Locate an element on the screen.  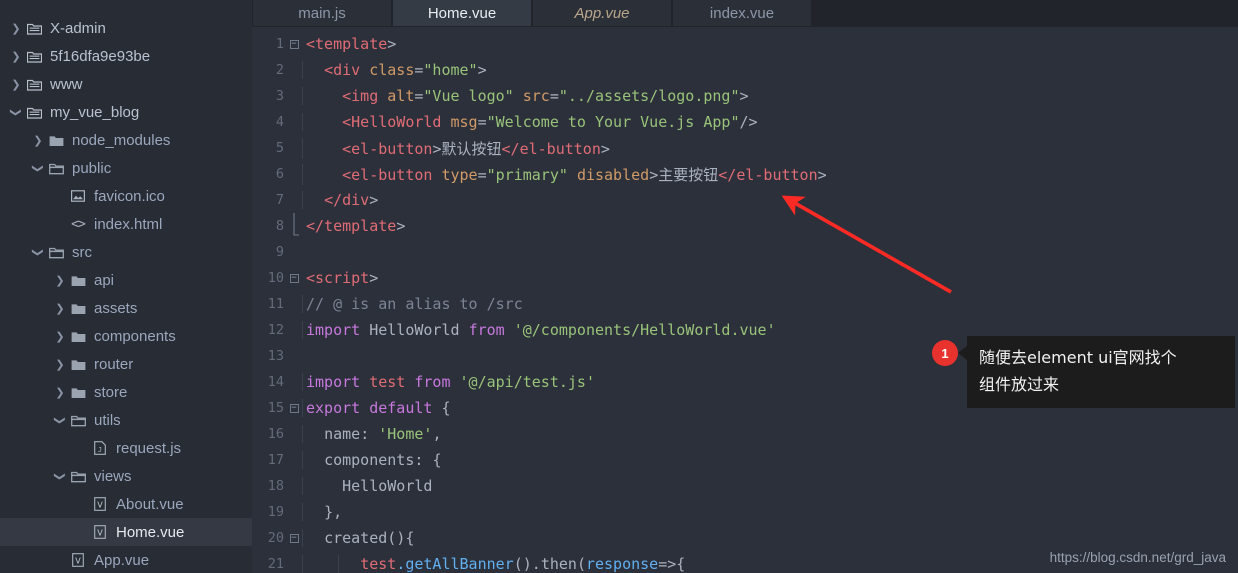
code-line-text: <script> is located at coordinates (342, 278).